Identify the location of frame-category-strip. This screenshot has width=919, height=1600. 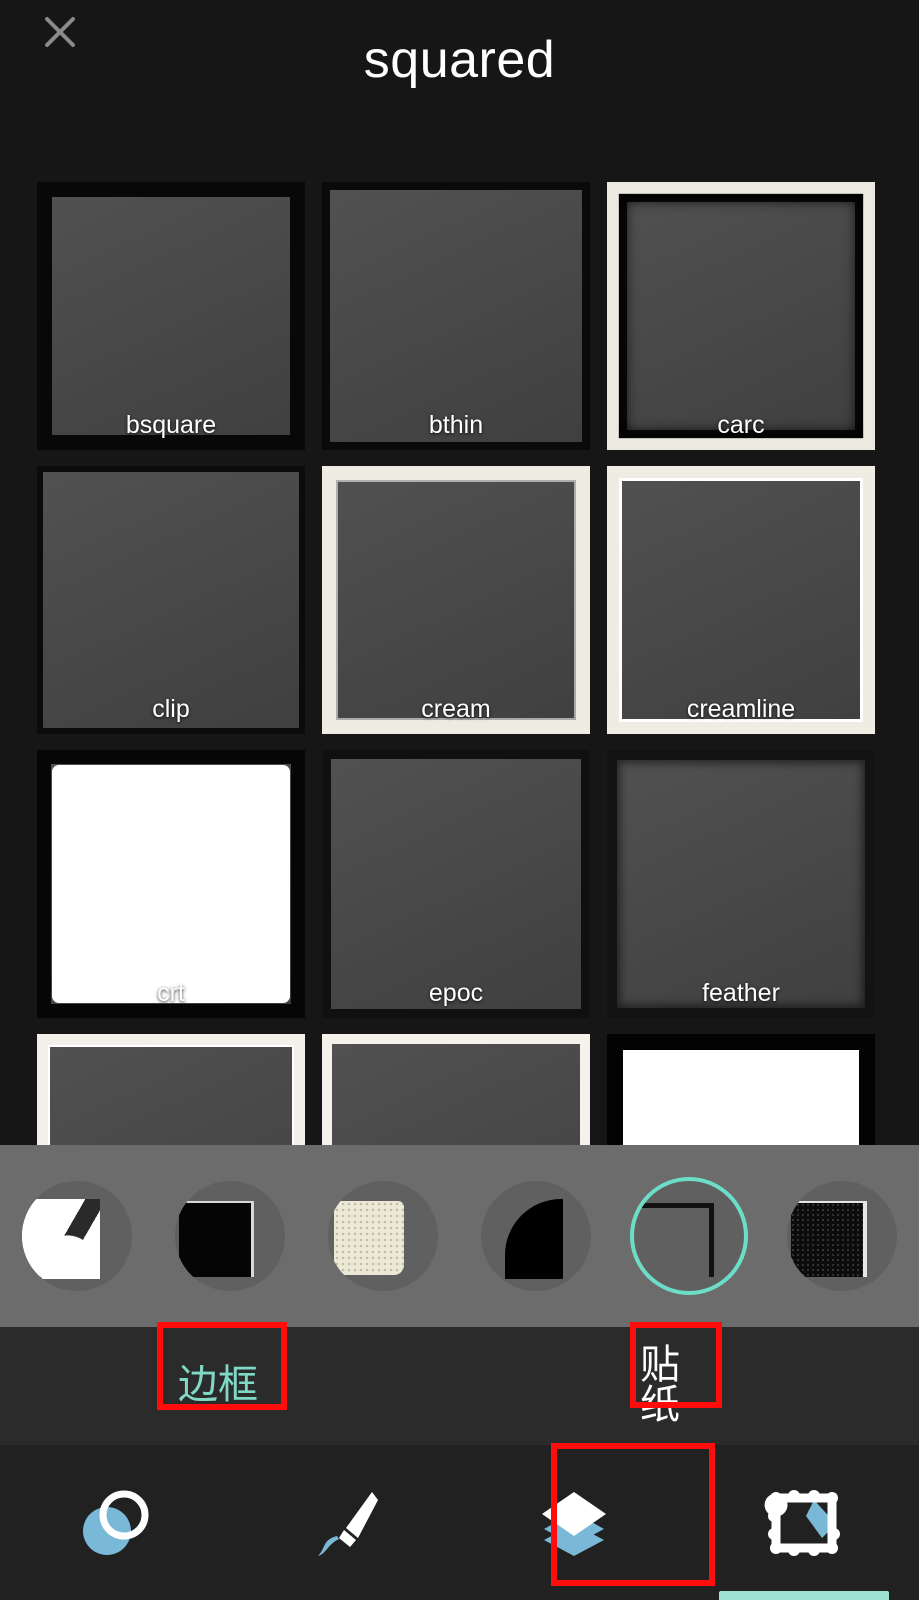
(459, 1236).